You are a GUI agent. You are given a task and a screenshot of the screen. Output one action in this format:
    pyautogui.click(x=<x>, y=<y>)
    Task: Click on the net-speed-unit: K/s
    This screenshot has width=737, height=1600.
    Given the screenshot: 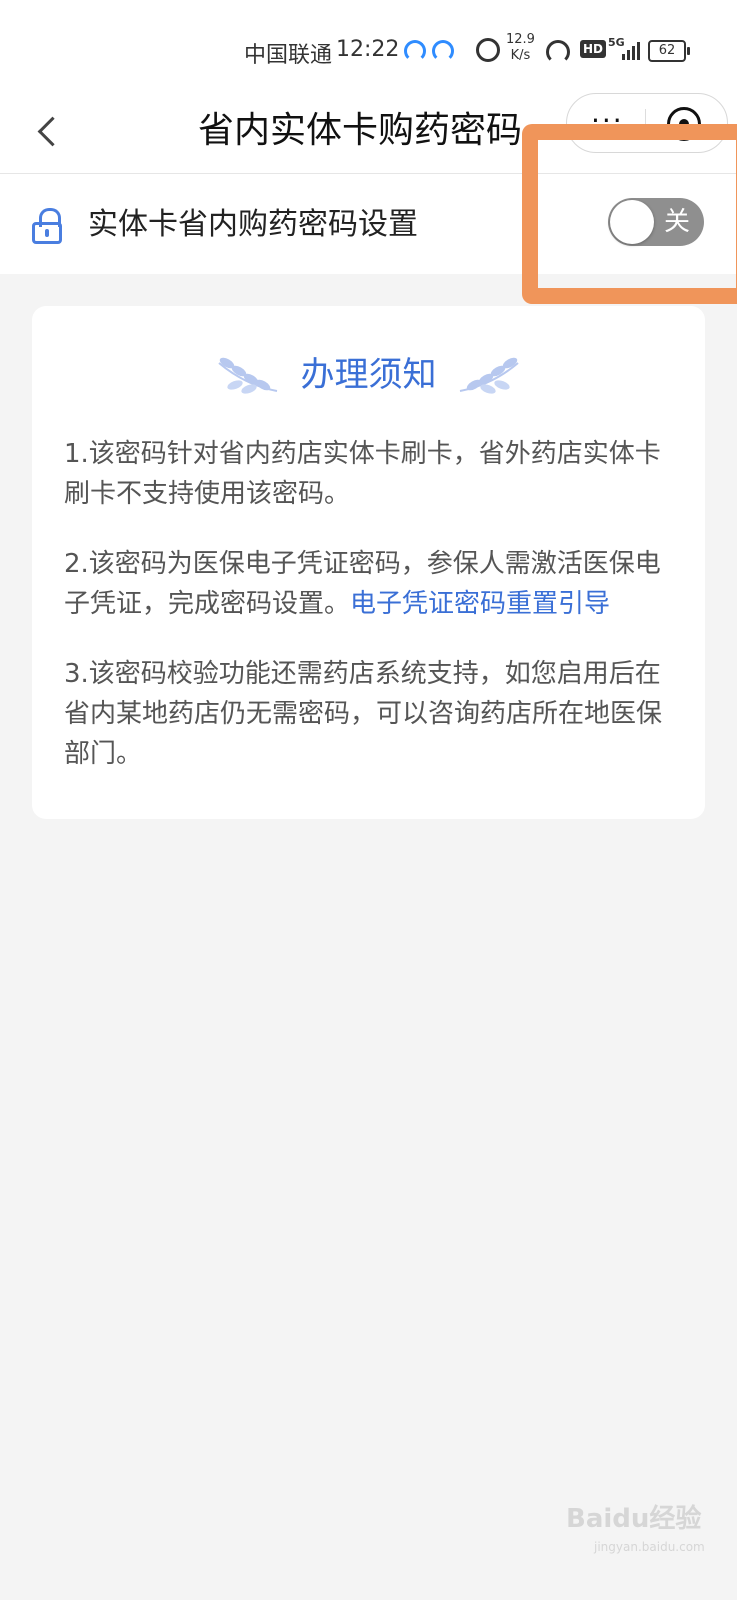 What is the action you would take?
    pyautogui.click(x=520, y=55)
    